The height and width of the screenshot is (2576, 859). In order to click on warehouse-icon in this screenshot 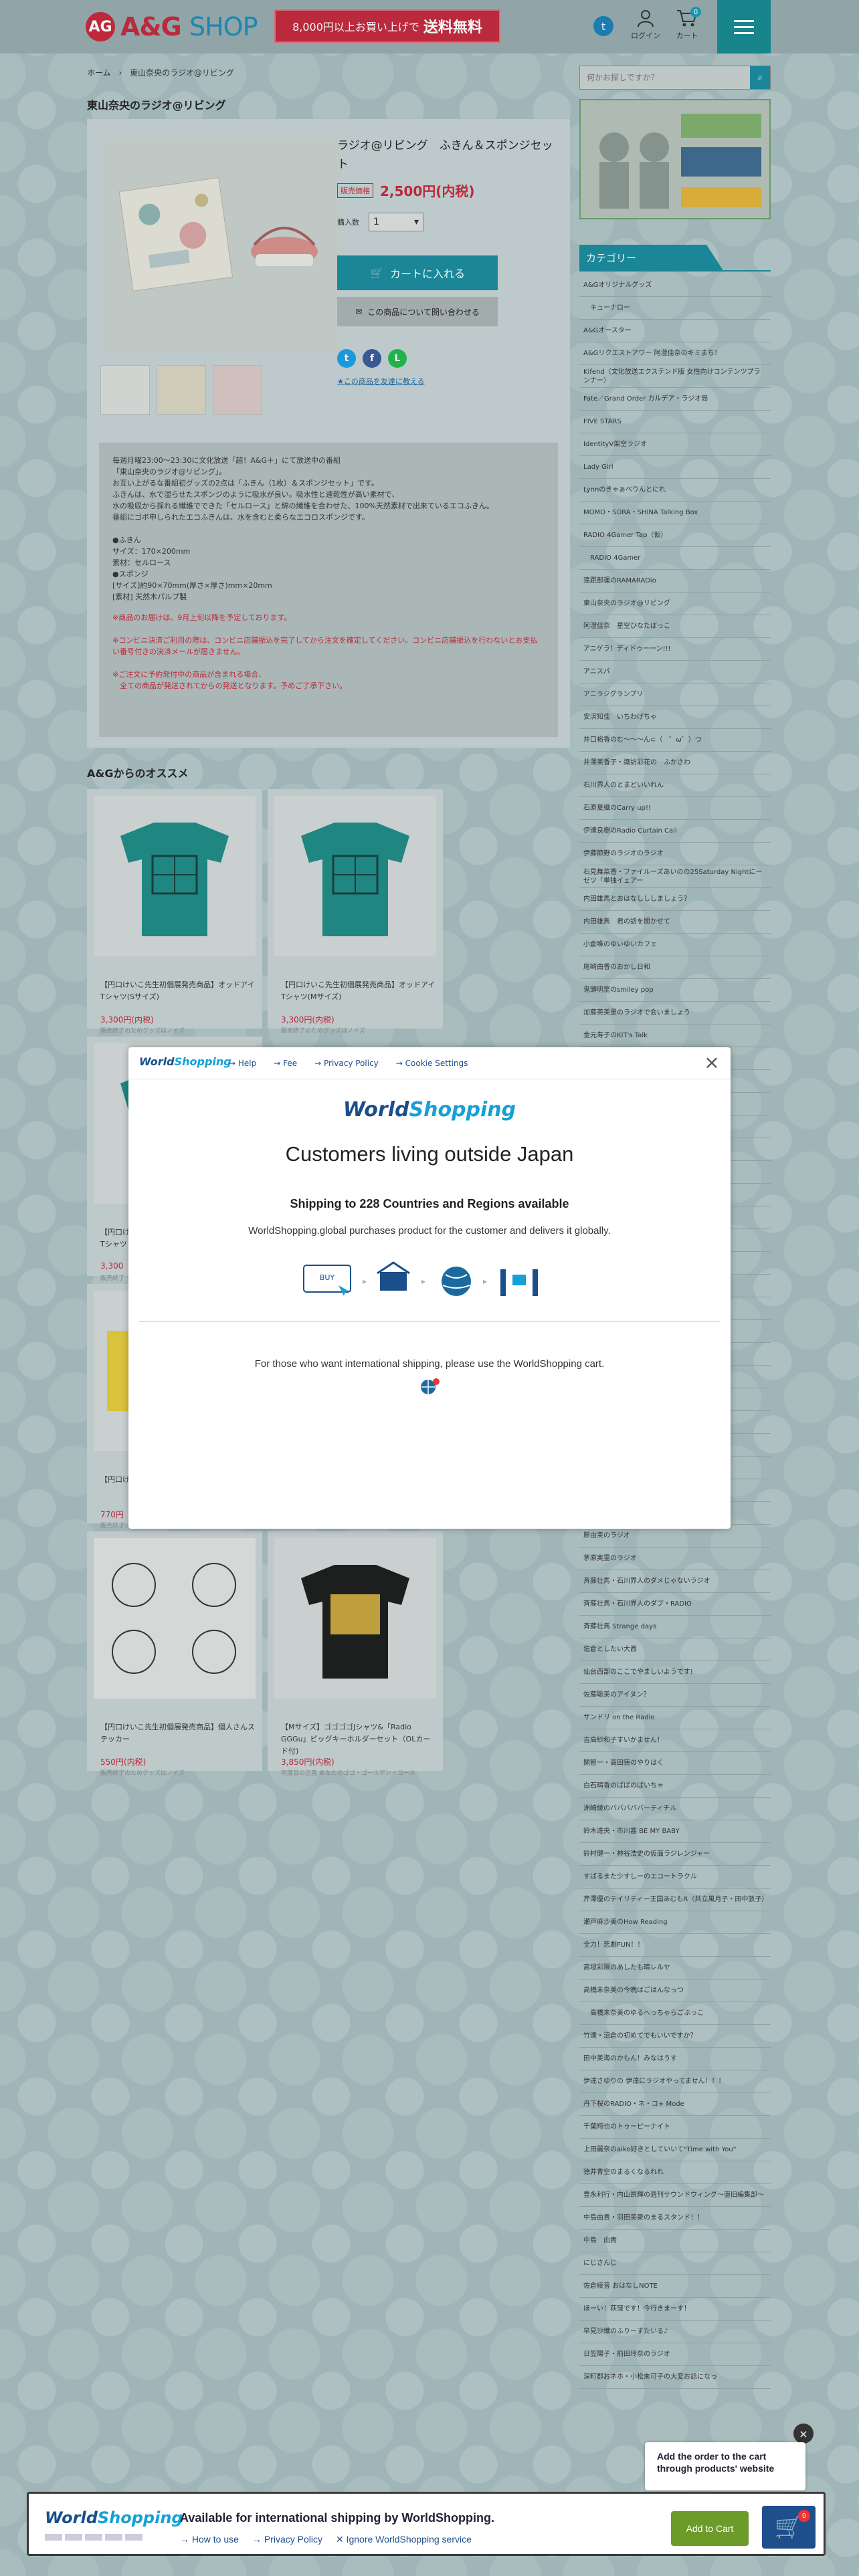, I will do `click(394, 1281)`.